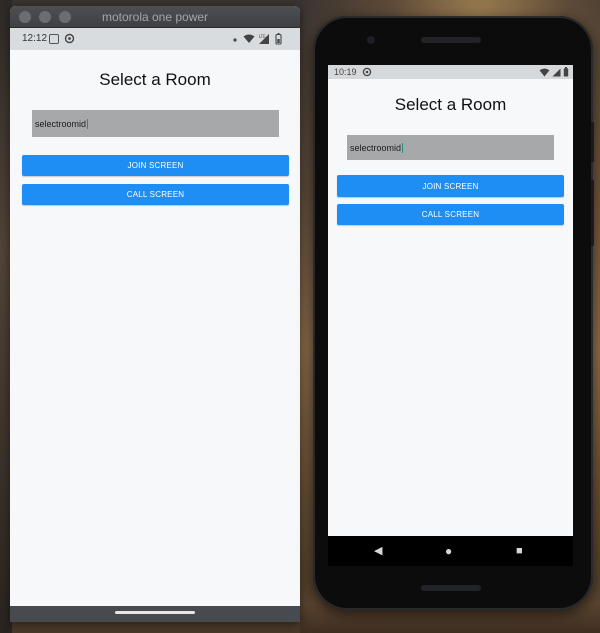  What do you see at coordinates (371, 40) in the screenshot?
I see `front-camera-icon` at bounding box center [371, 40].